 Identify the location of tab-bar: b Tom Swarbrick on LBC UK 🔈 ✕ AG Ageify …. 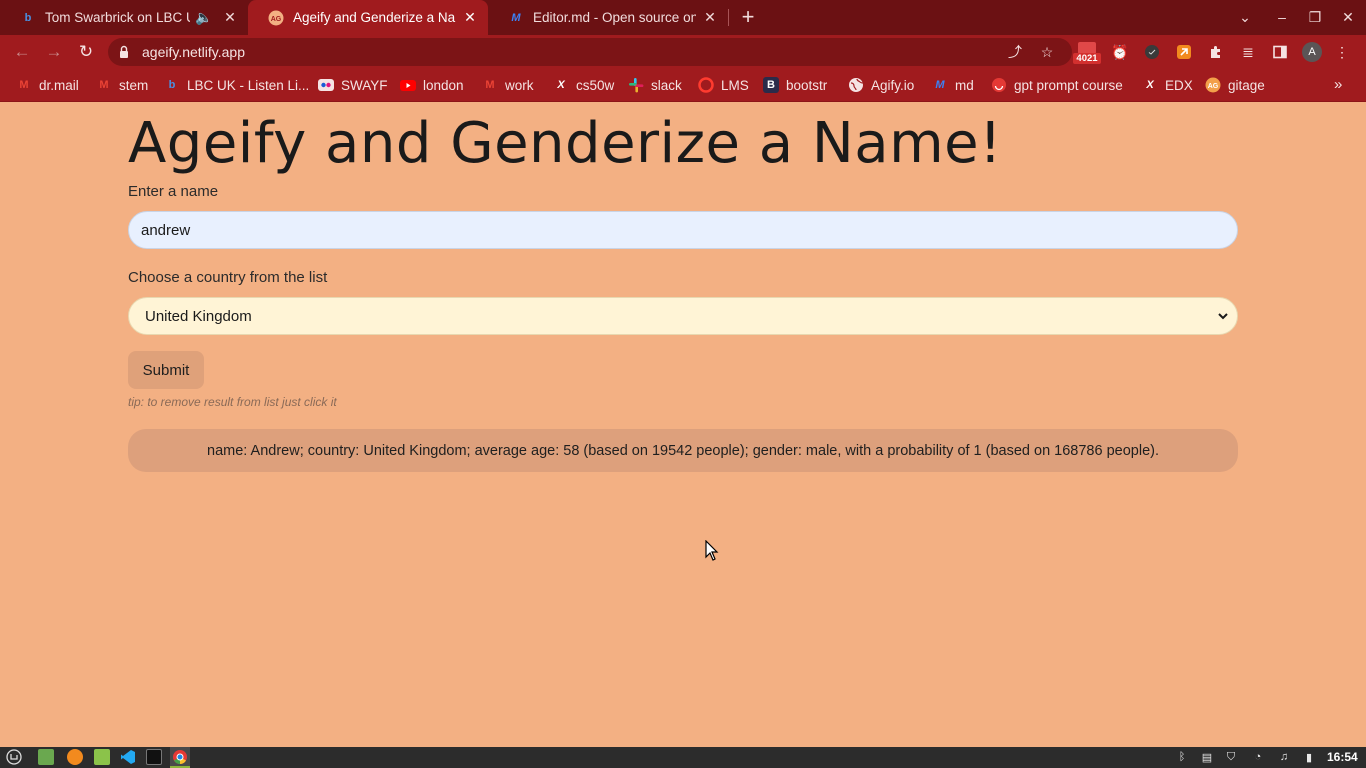
(683, 17).